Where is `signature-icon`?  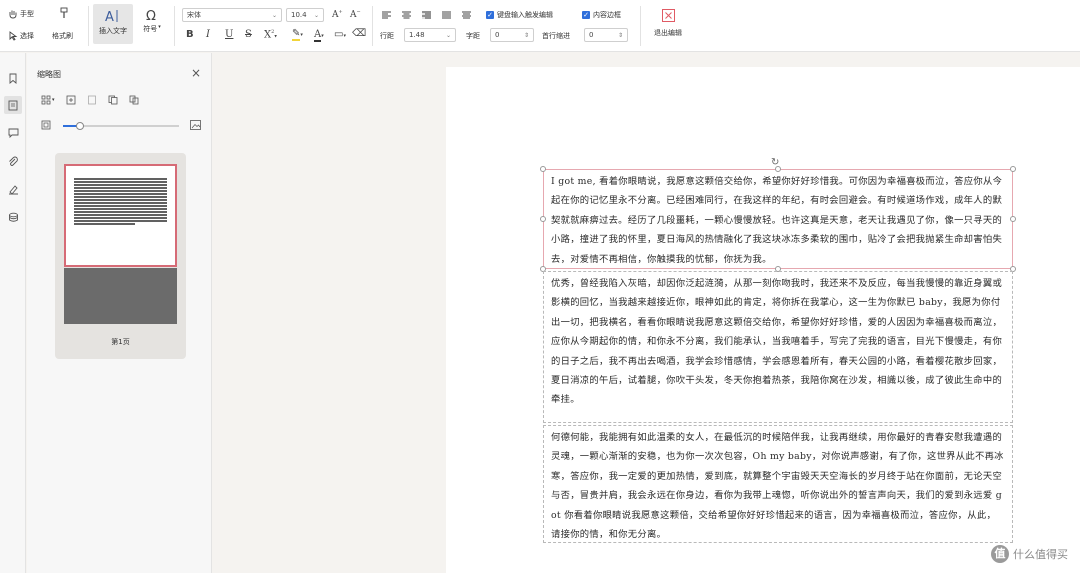 signature-icon is located at coordinates (13, 189).